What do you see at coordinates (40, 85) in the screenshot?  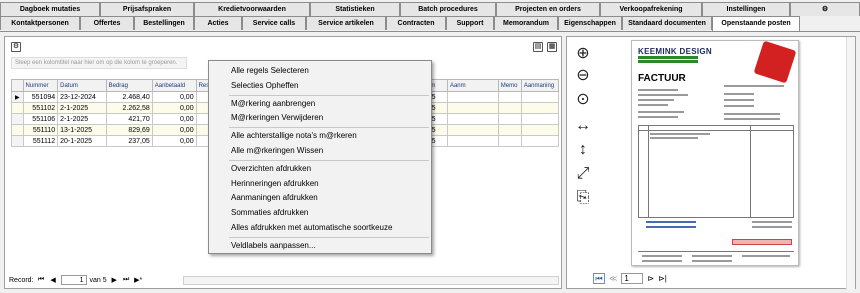 I see `column-header: Nummer` at bounding box center [40, 85].